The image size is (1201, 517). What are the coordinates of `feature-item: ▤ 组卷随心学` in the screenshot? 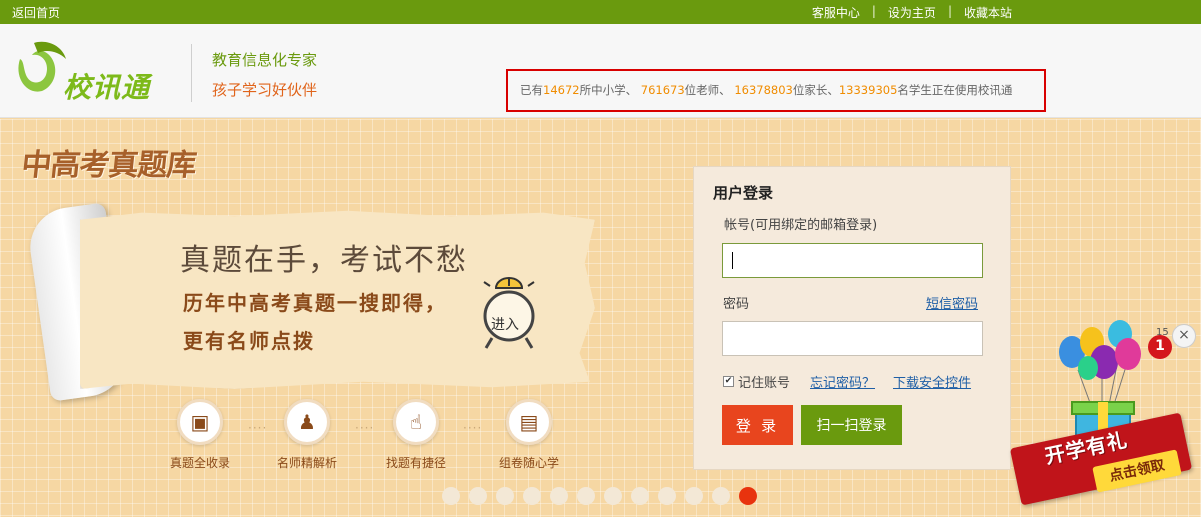 It's located at (529, 435).